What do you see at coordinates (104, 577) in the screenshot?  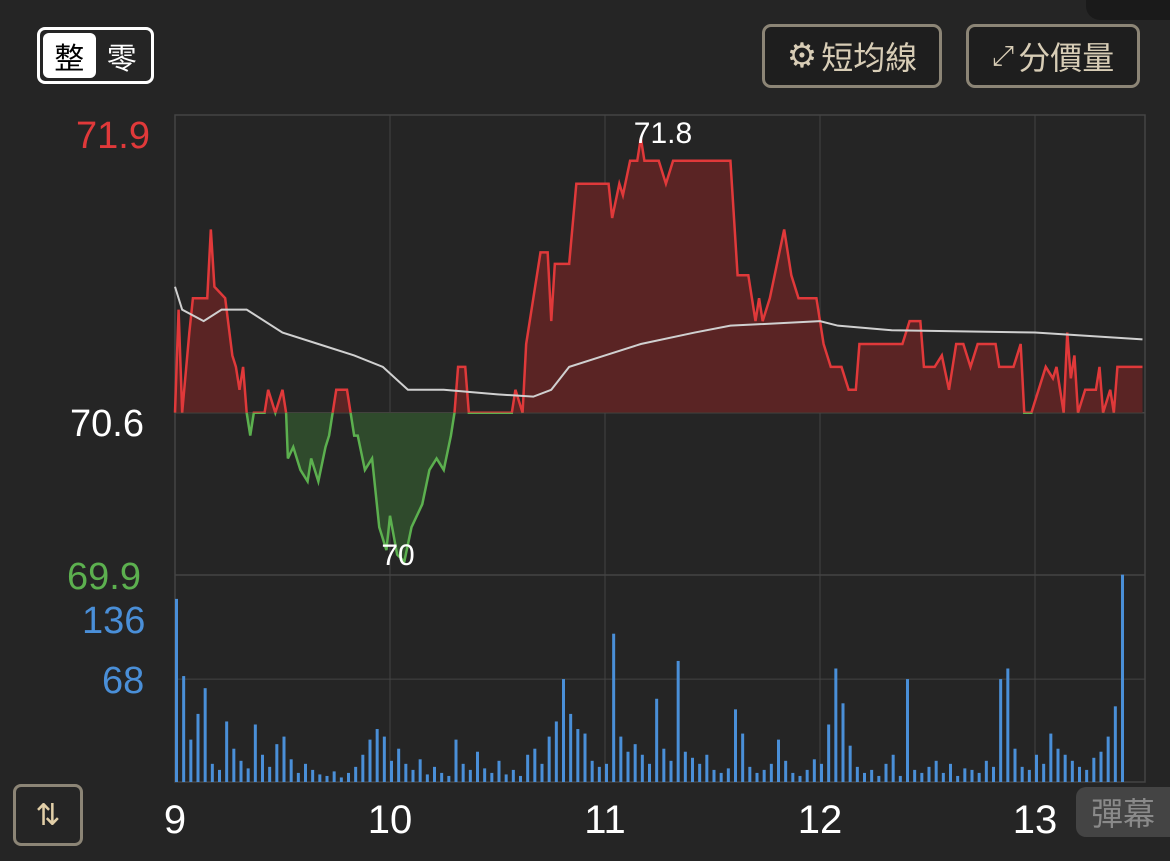 I see `price-min-label: 69.9` at bounding box center [104, 577].